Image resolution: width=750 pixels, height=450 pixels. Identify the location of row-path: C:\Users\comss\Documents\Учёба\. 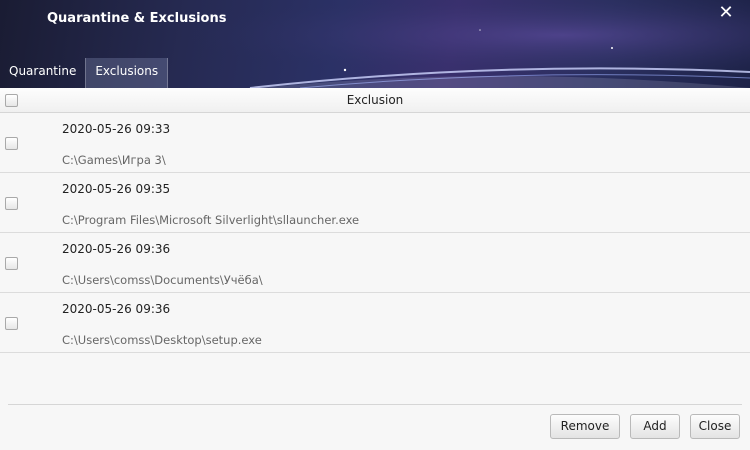
(162, 280).